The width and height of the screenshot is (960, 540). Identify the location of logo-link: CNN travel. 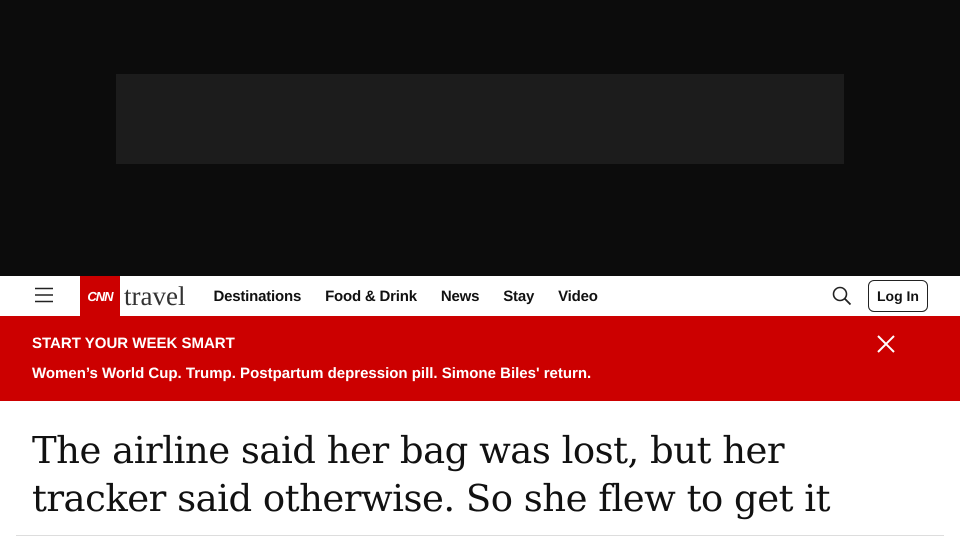
(133, 296).